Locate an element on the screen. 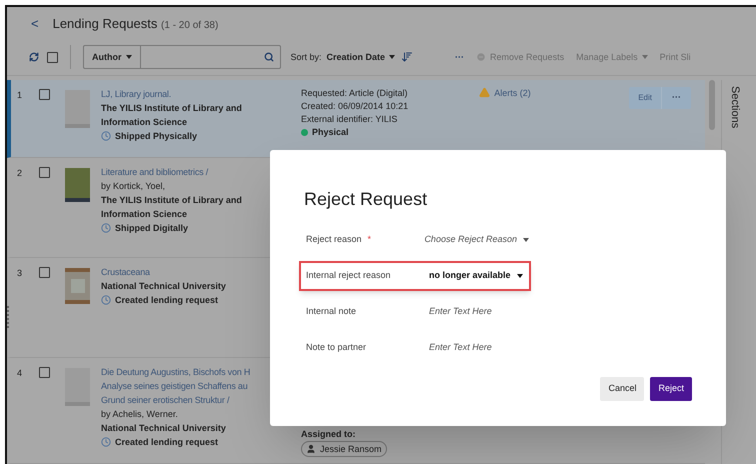 The height and width of the screenshot is (464, 756). row-number: 4 is located at coordinates (19, 373).